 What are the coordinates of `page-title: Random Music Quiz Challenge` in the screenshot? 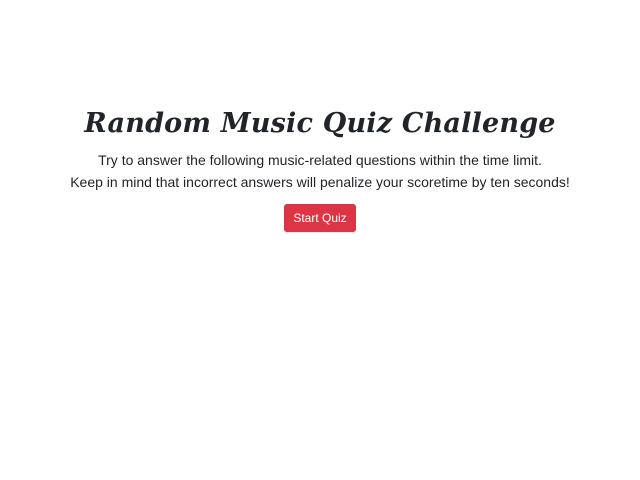 It's located at (320, 123).